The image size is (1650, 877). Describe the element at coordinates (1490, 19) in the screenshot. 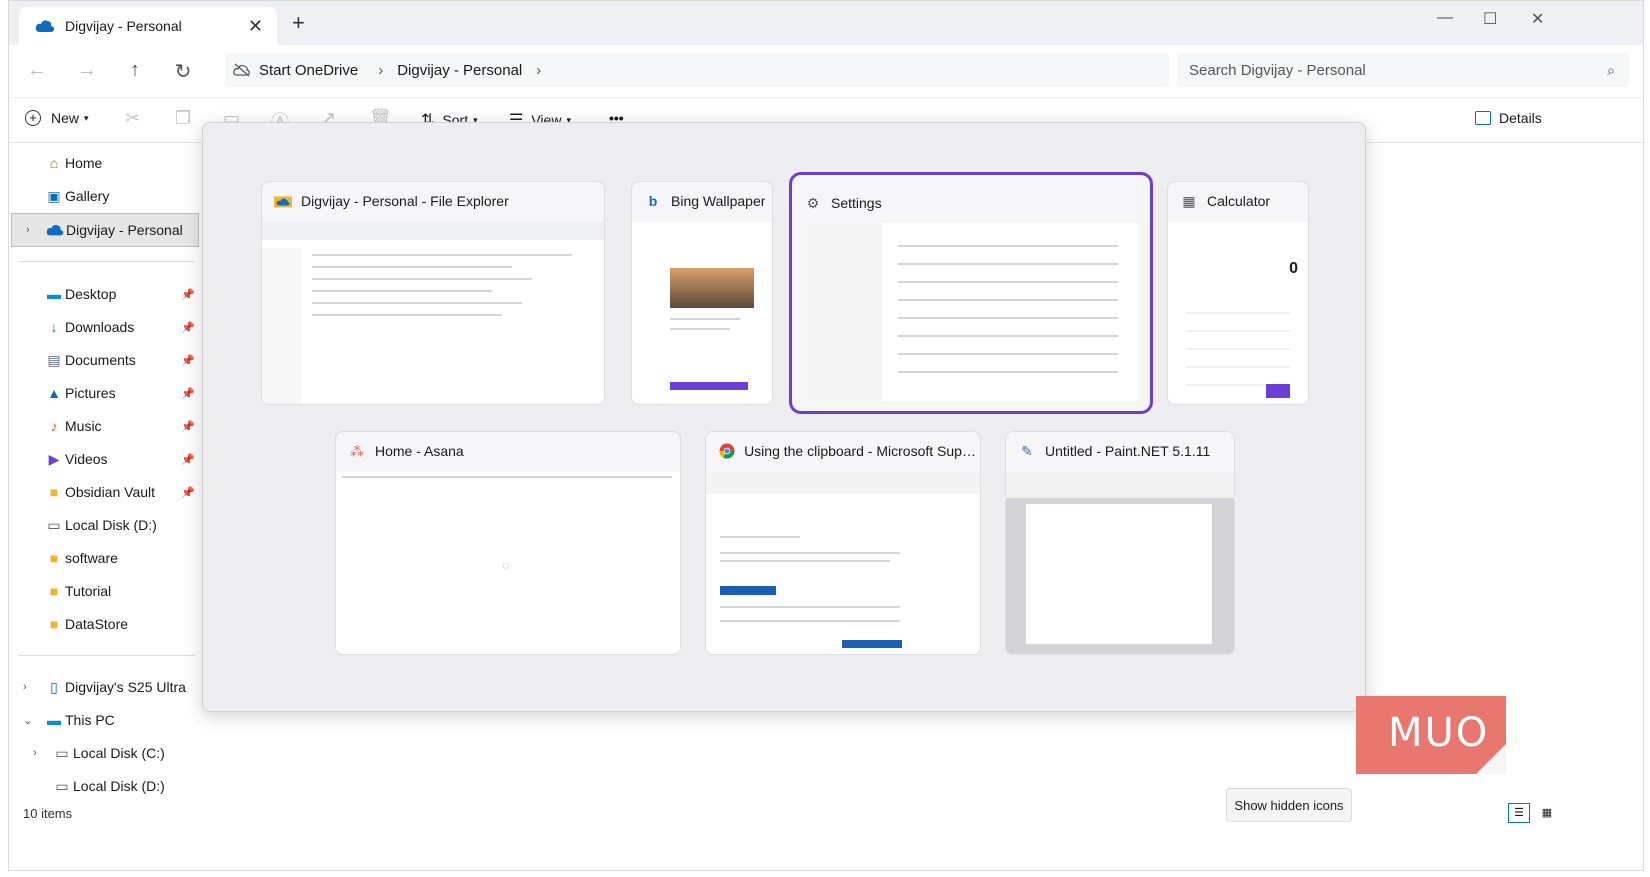

I see `maximize-button: ☐` at that location.